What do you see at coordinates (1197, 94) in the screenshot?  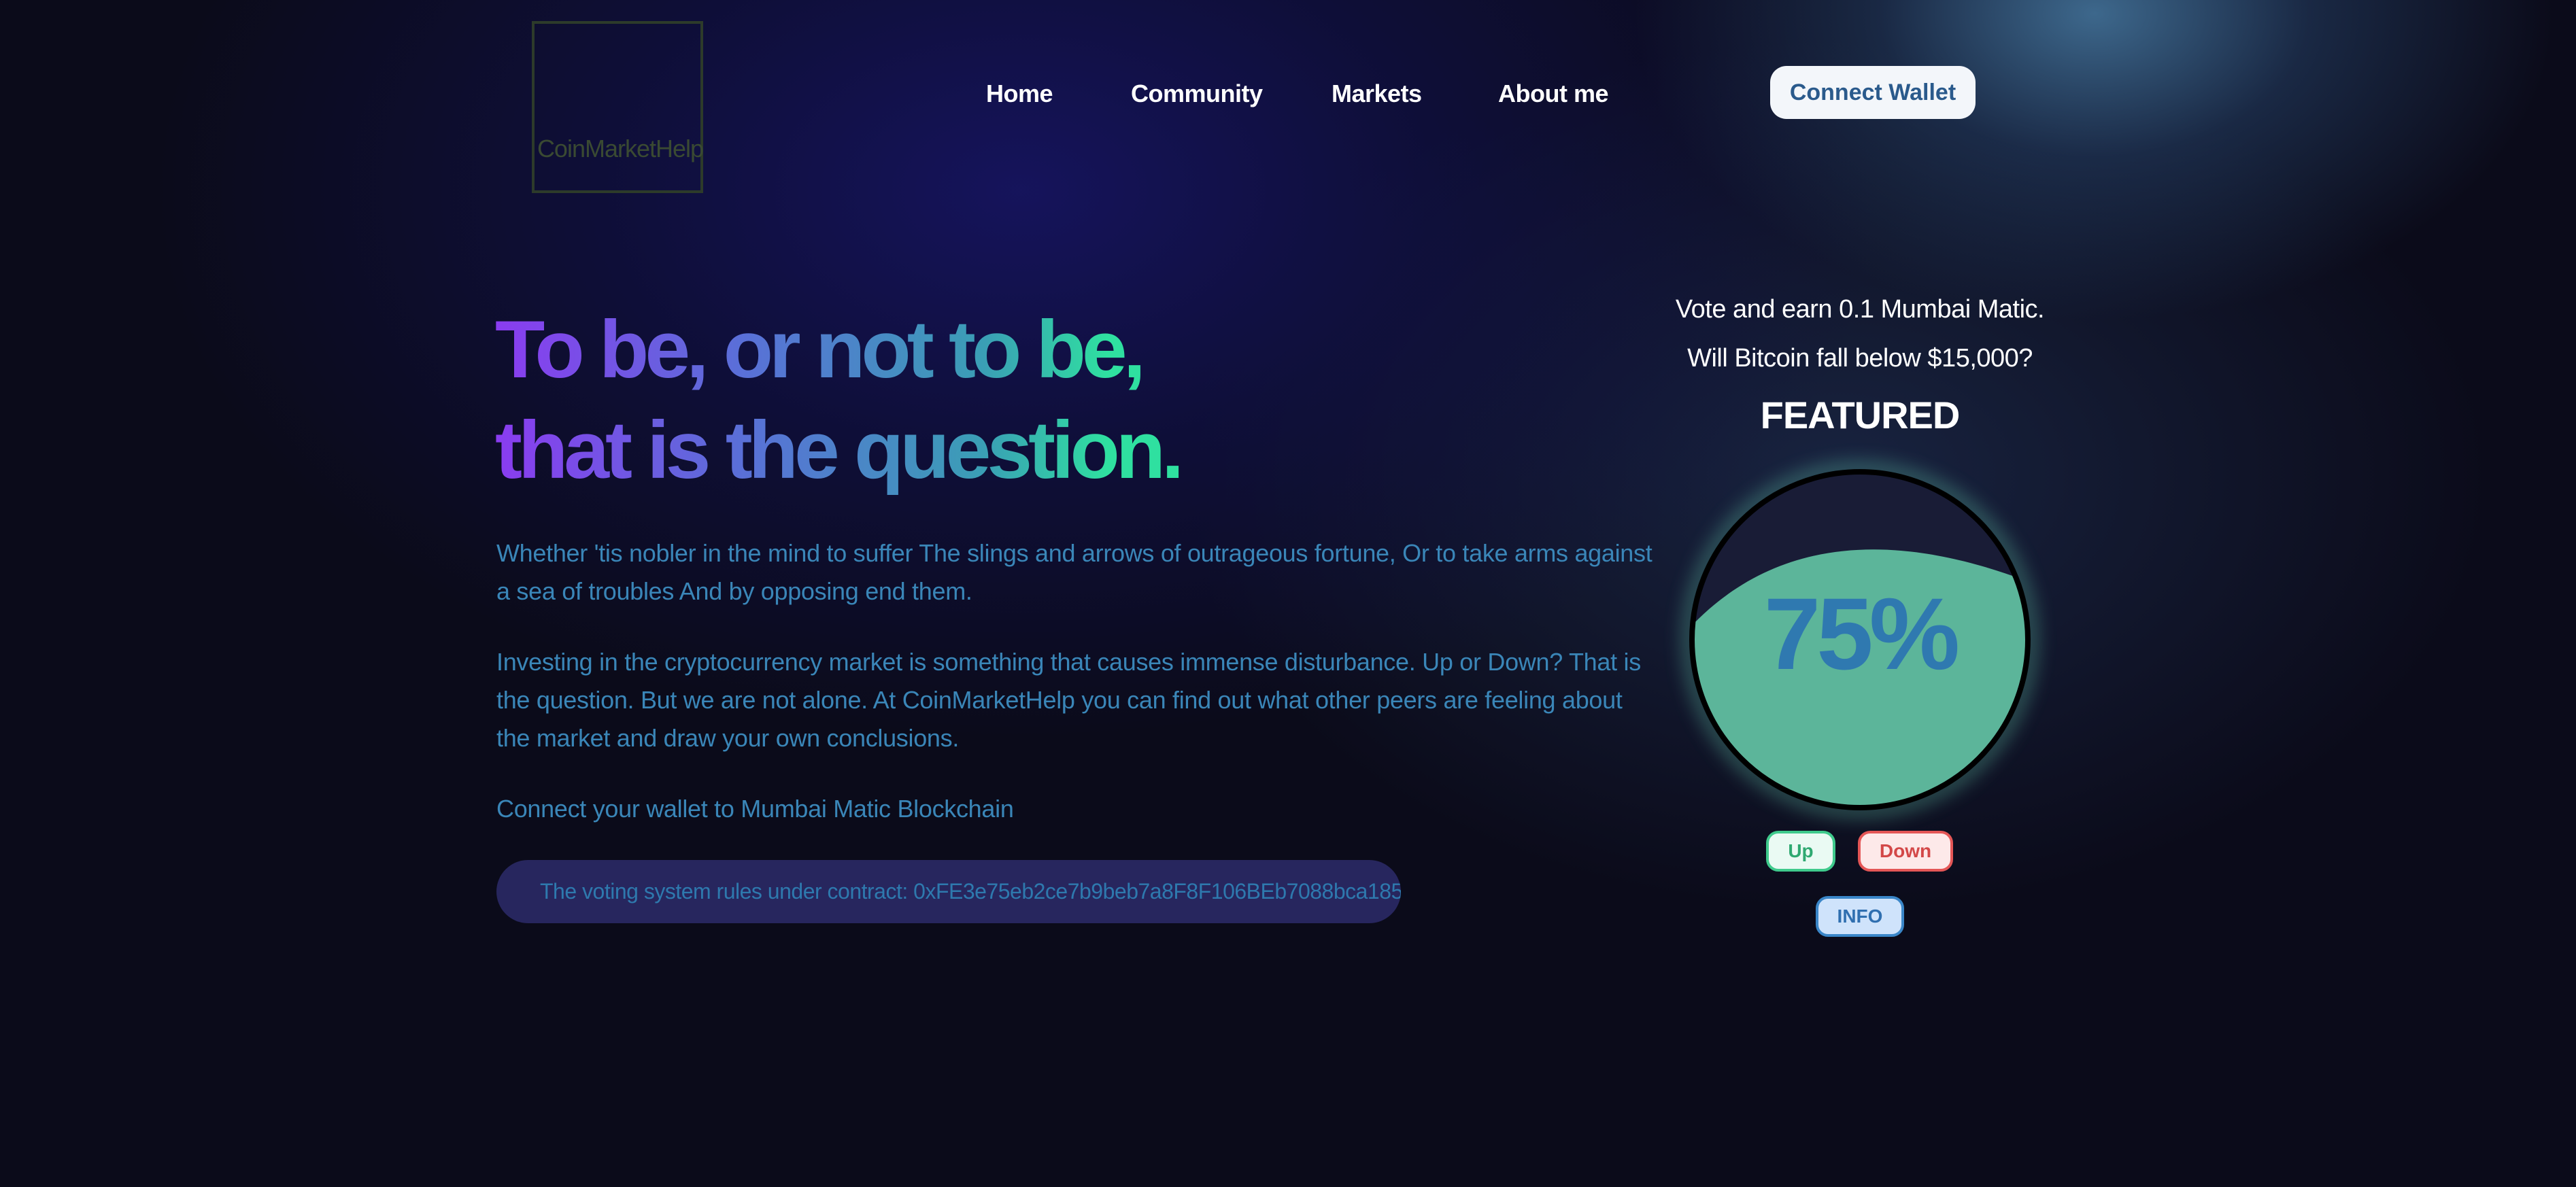 I see `nav-community: Community` at bounding box center [1197, 94].